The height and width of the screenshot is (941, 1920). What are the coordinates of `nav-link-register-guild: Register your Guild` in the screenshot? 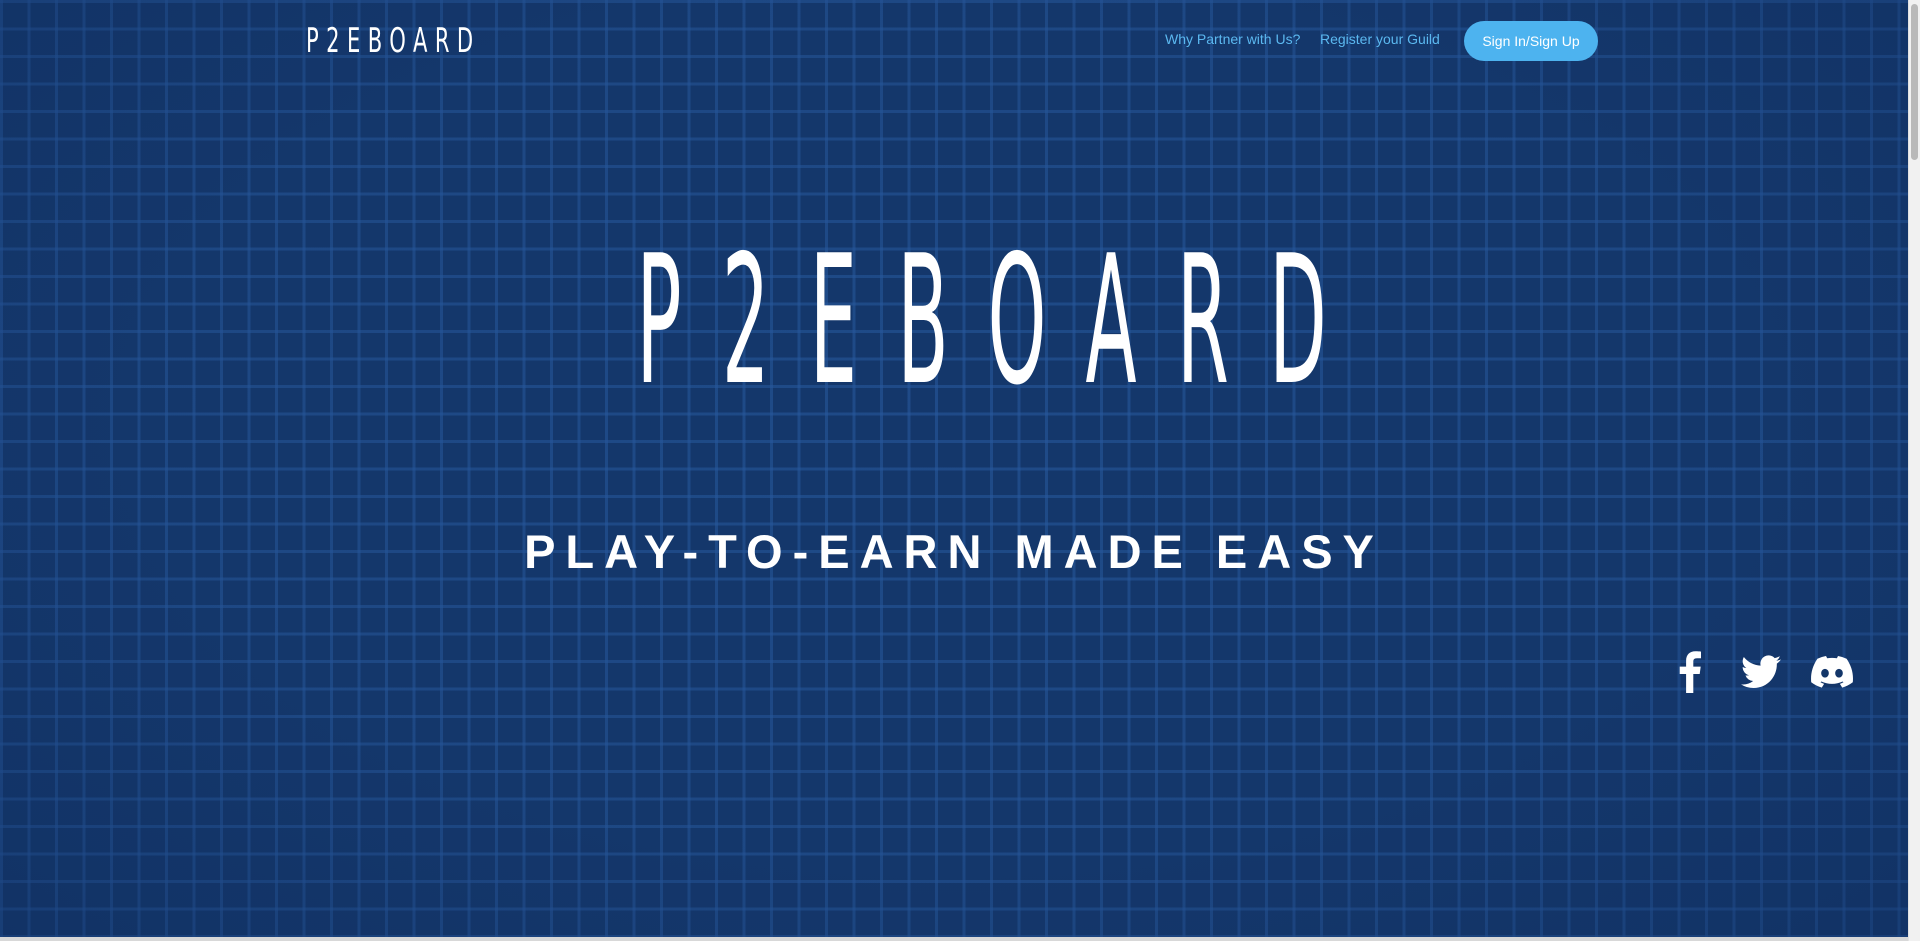 It's located at (1380, 39).